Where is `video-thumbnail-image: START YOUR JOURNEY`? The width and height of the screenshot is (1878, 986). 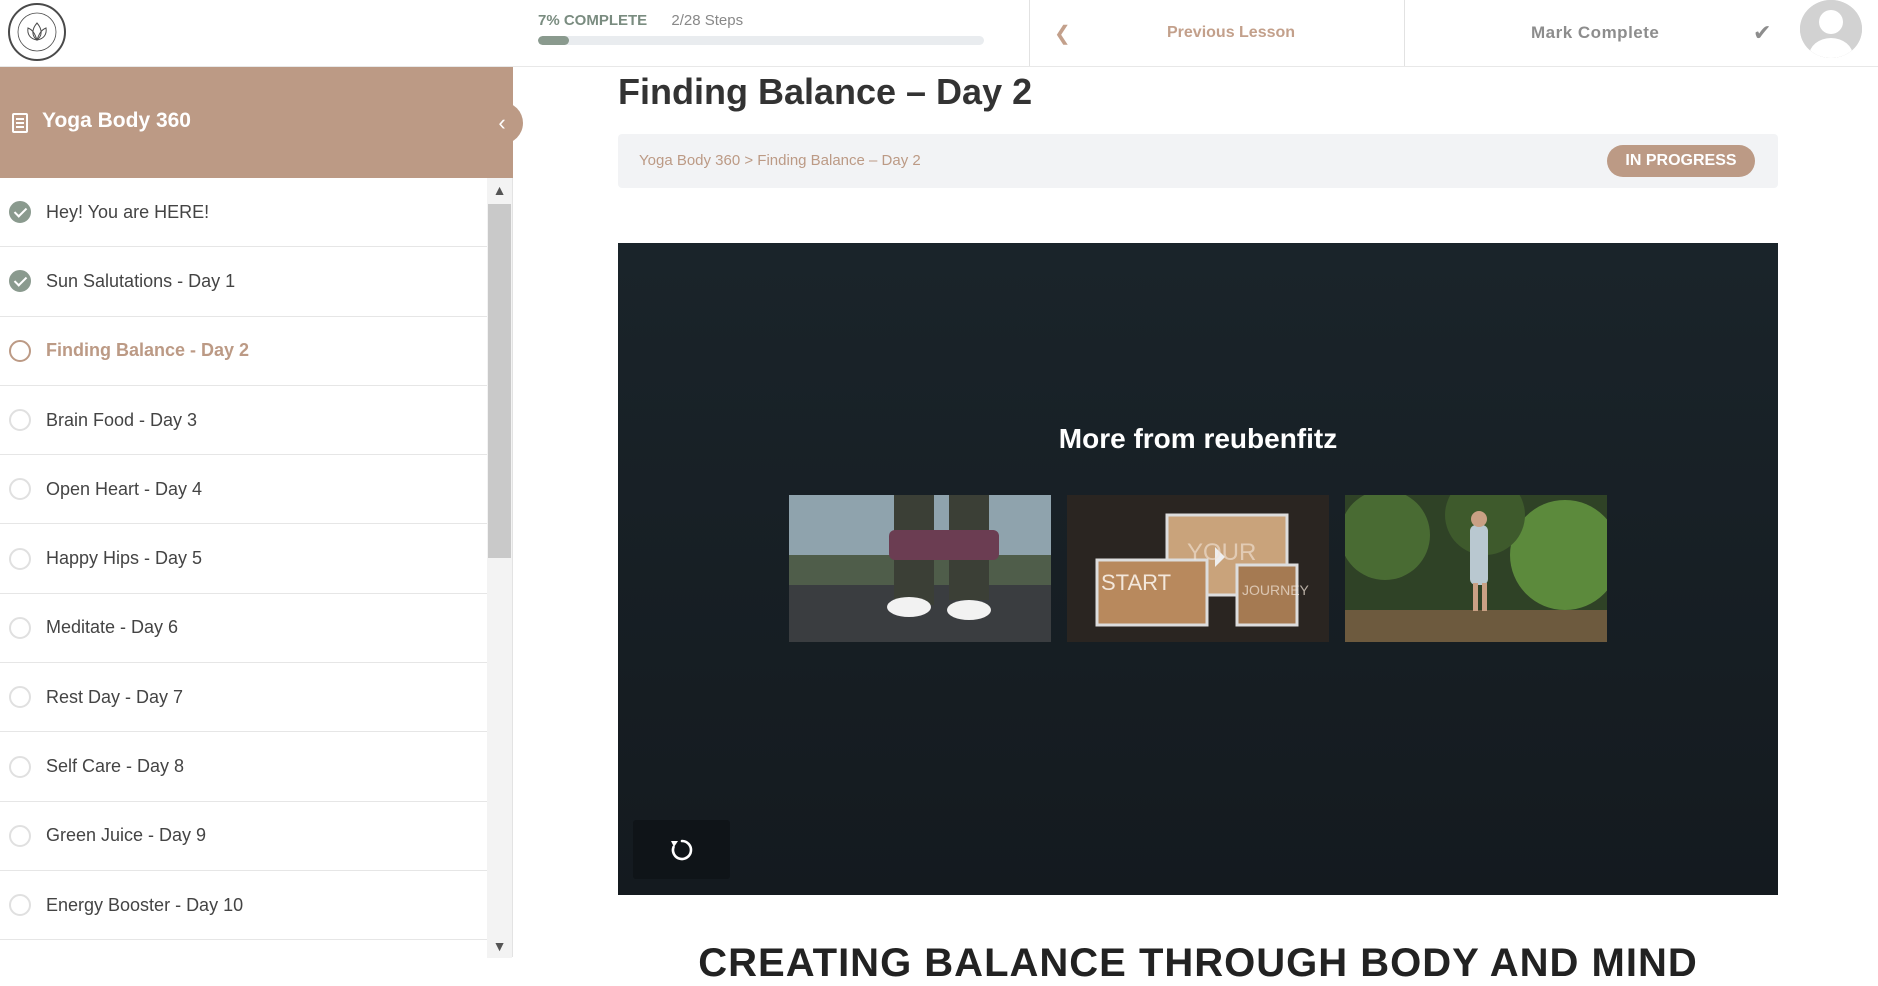 video-thumbnail-image: START YOUR JOURNEY is located at coordinates (1198, 568).